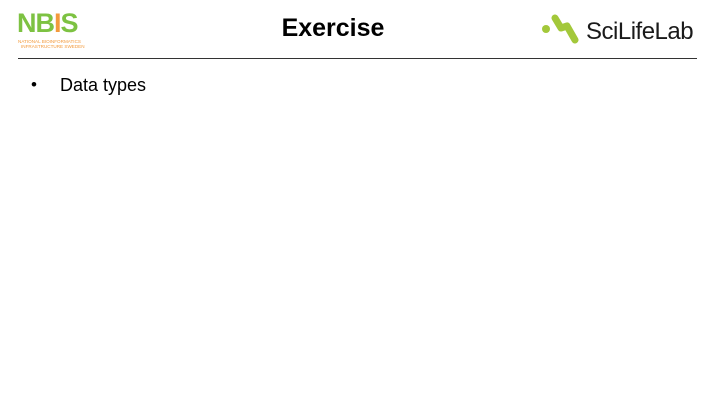 This screenshot has width=720, height=405. Describe the element at coordinates (53, 46) in the screenshot. I see `nbis-logo-subtitle-2: INFRASTRUCTURE SWEDEN` at that location.